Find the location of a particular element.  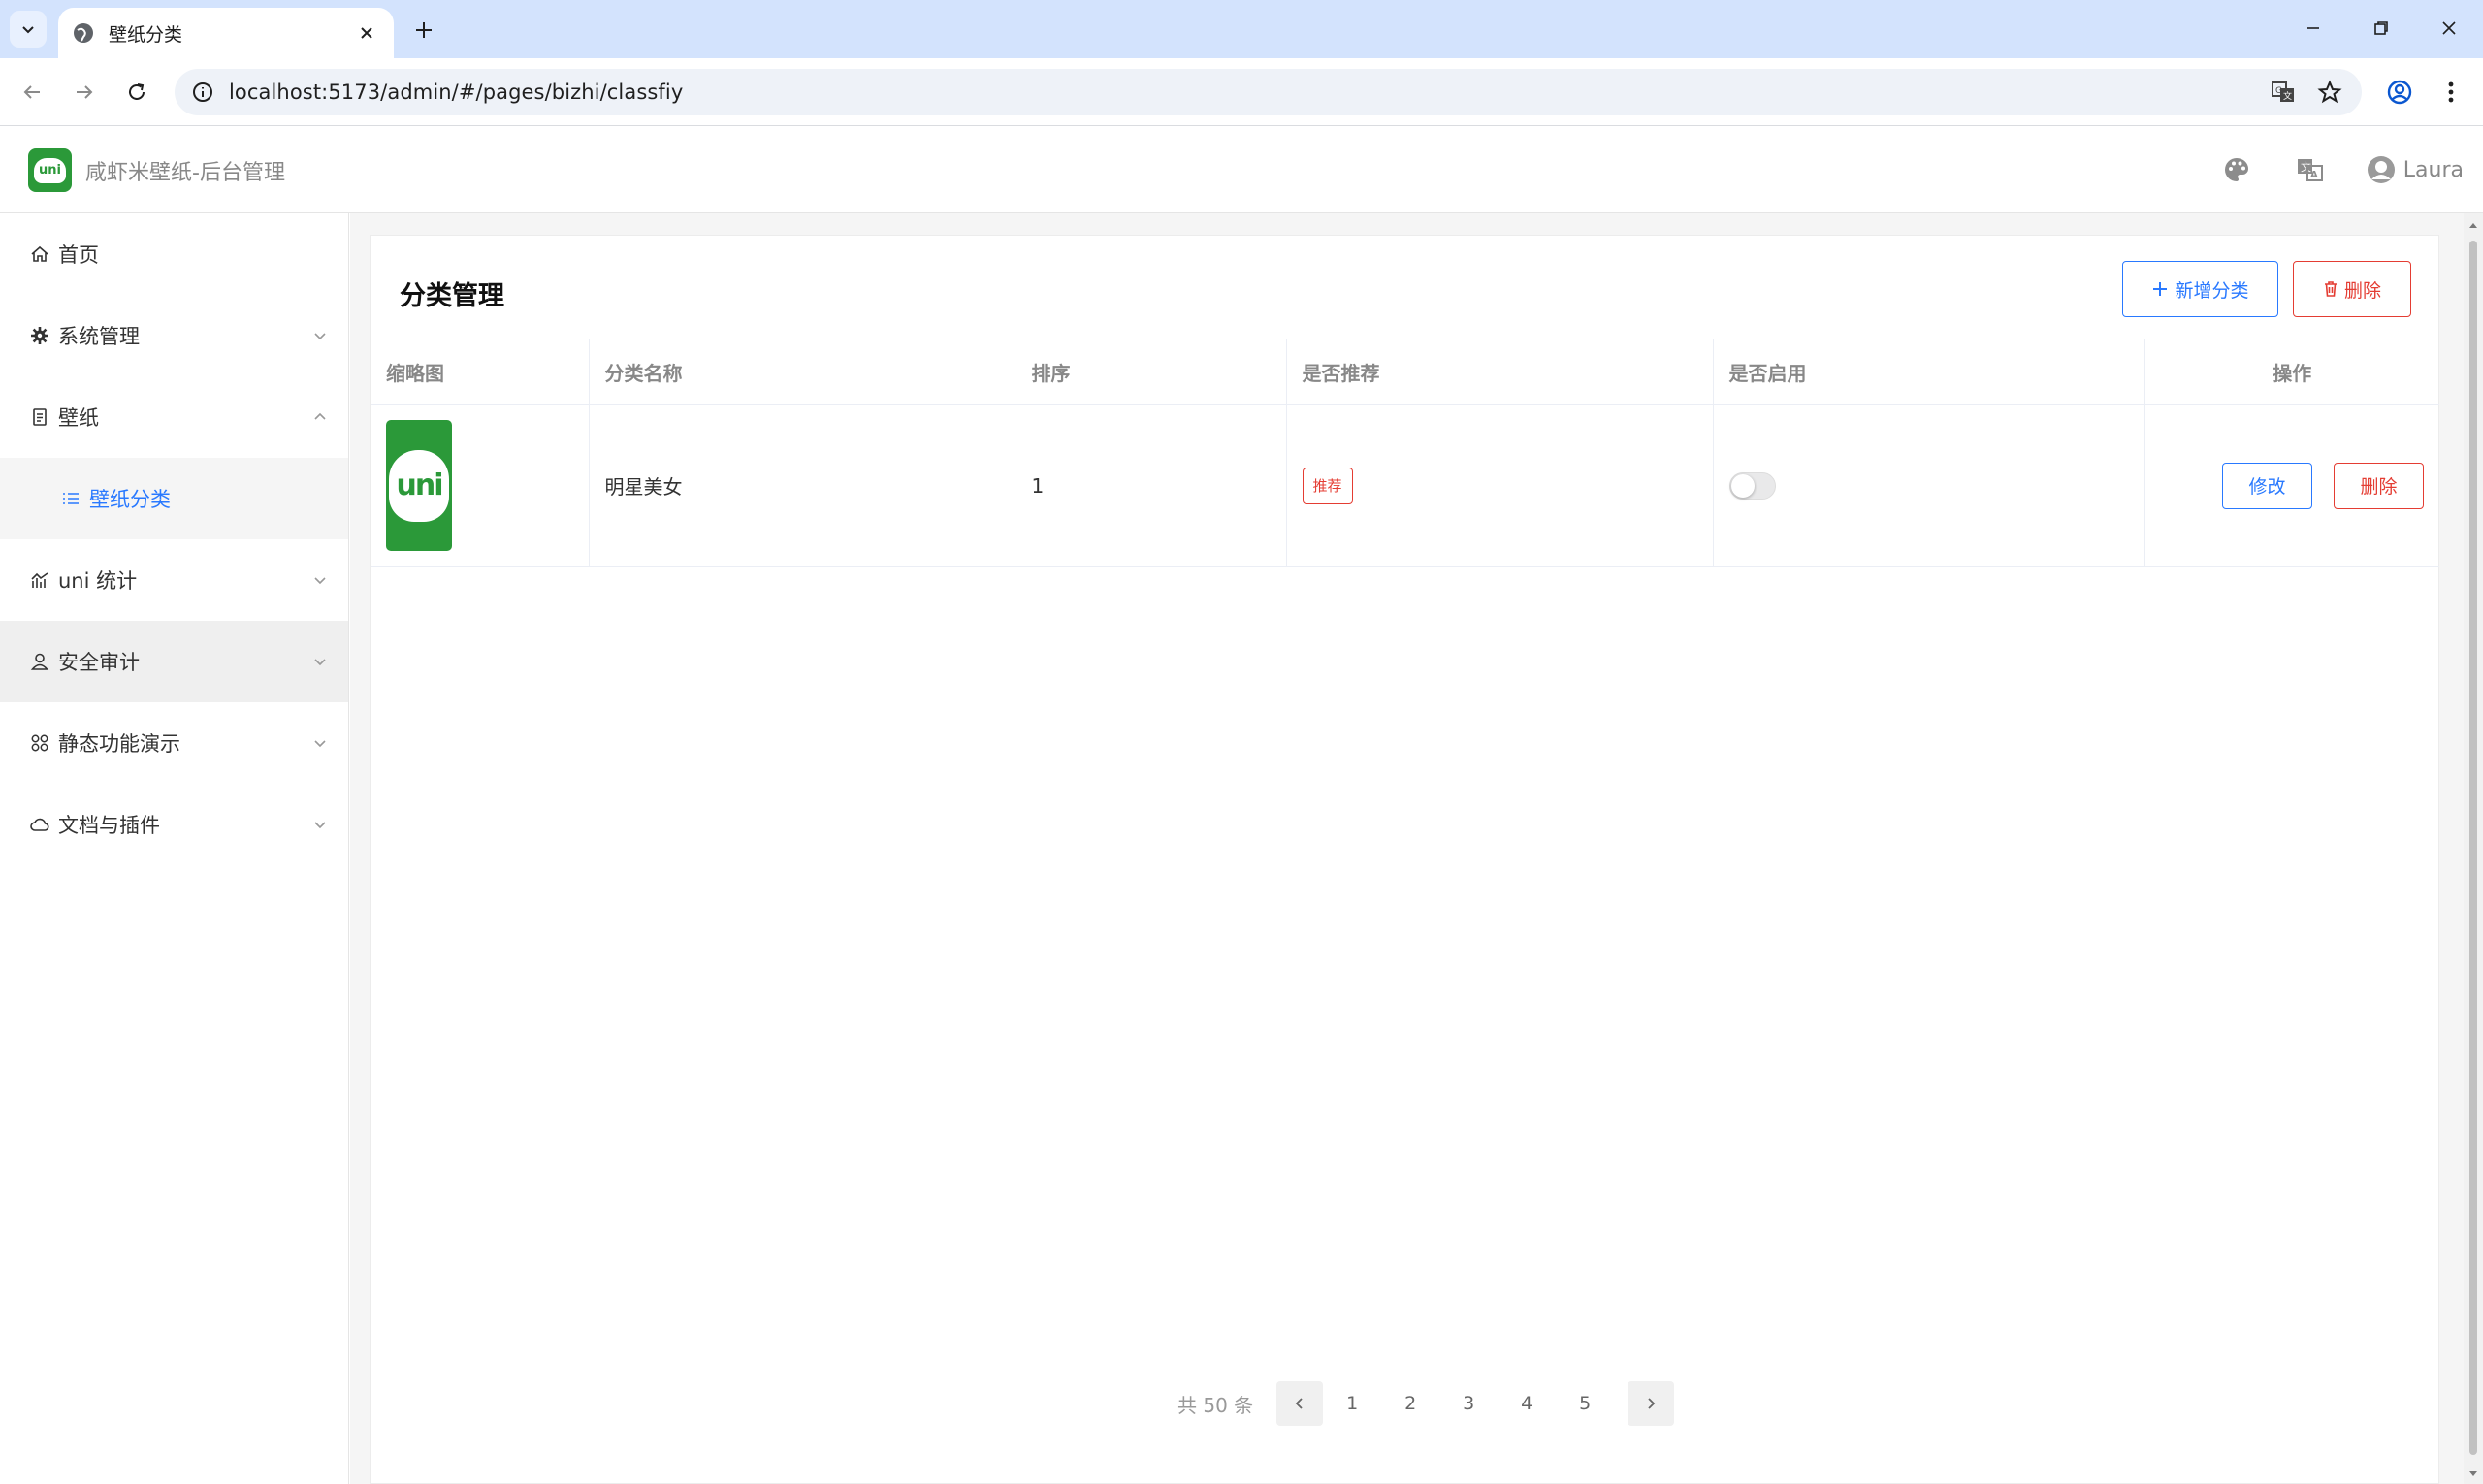

chevron-left-icon is located at coordinates (1299, 1403).